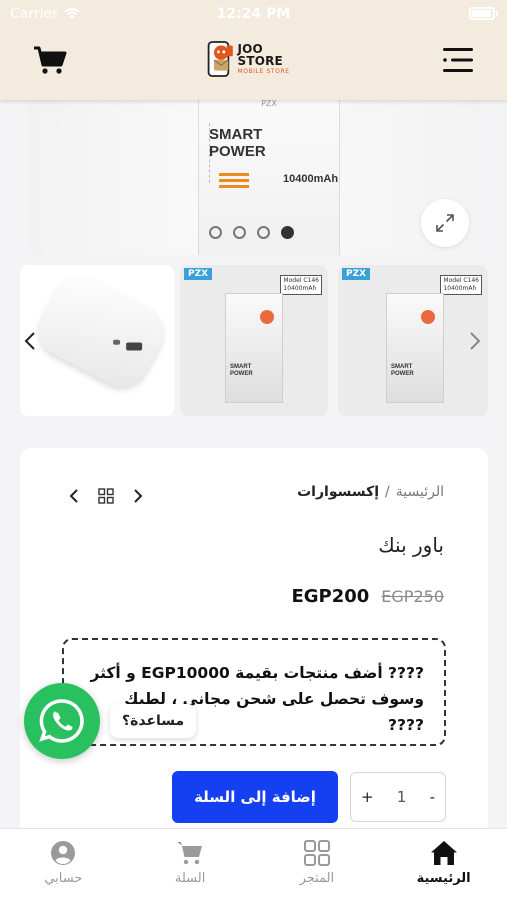 This screenshot has height=900, width=507. Describe the element at coordinates (287, 232) in the screenshot. I see `pagination-dot-active` at that location.